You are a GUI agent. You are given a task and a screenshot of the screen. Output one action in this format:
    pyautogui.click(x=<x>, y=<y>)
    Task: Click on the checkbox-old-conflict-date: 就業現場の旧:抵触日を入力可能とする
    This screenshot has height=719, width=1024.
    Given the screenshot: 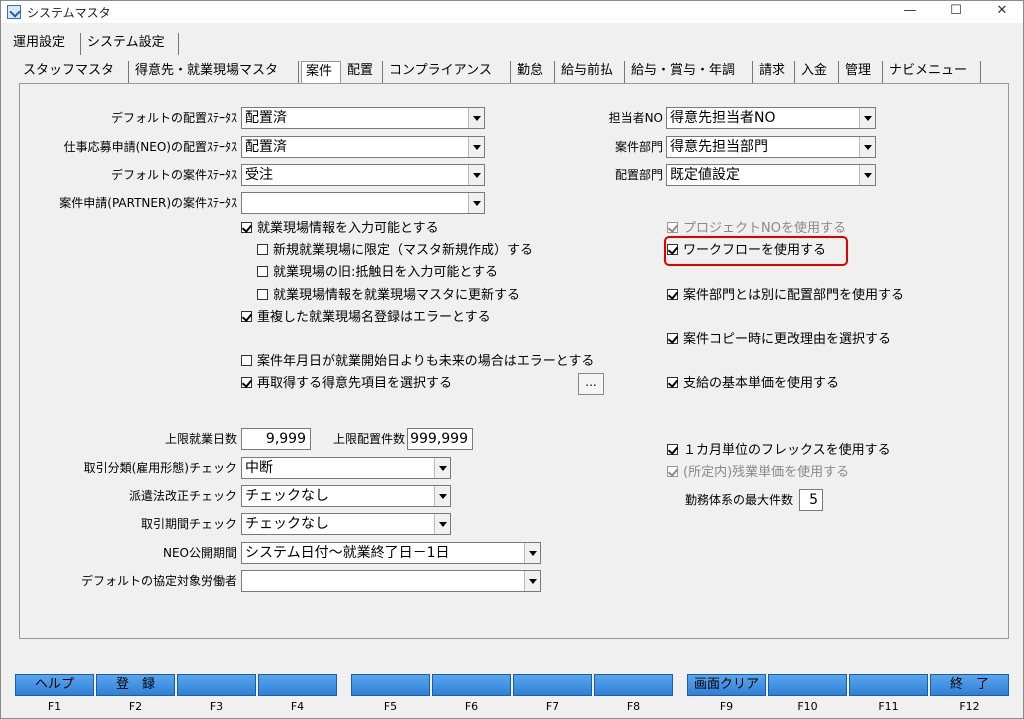 What is the action you would take?
    pyautogui.click(x=377, y=273)
    